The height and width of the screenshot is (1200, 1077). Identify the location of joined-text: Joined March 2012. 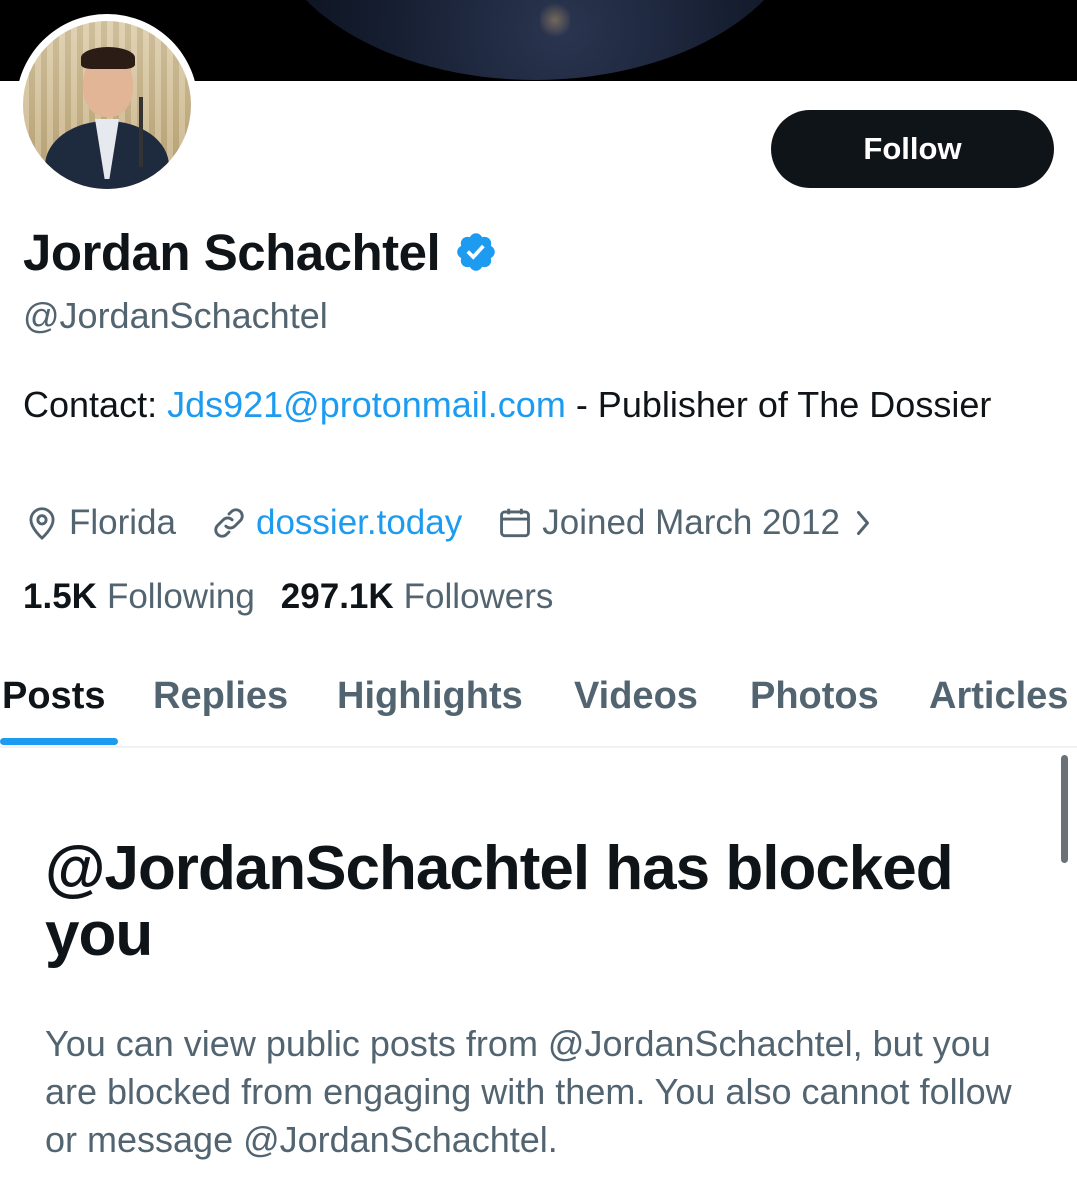
(691, 522).